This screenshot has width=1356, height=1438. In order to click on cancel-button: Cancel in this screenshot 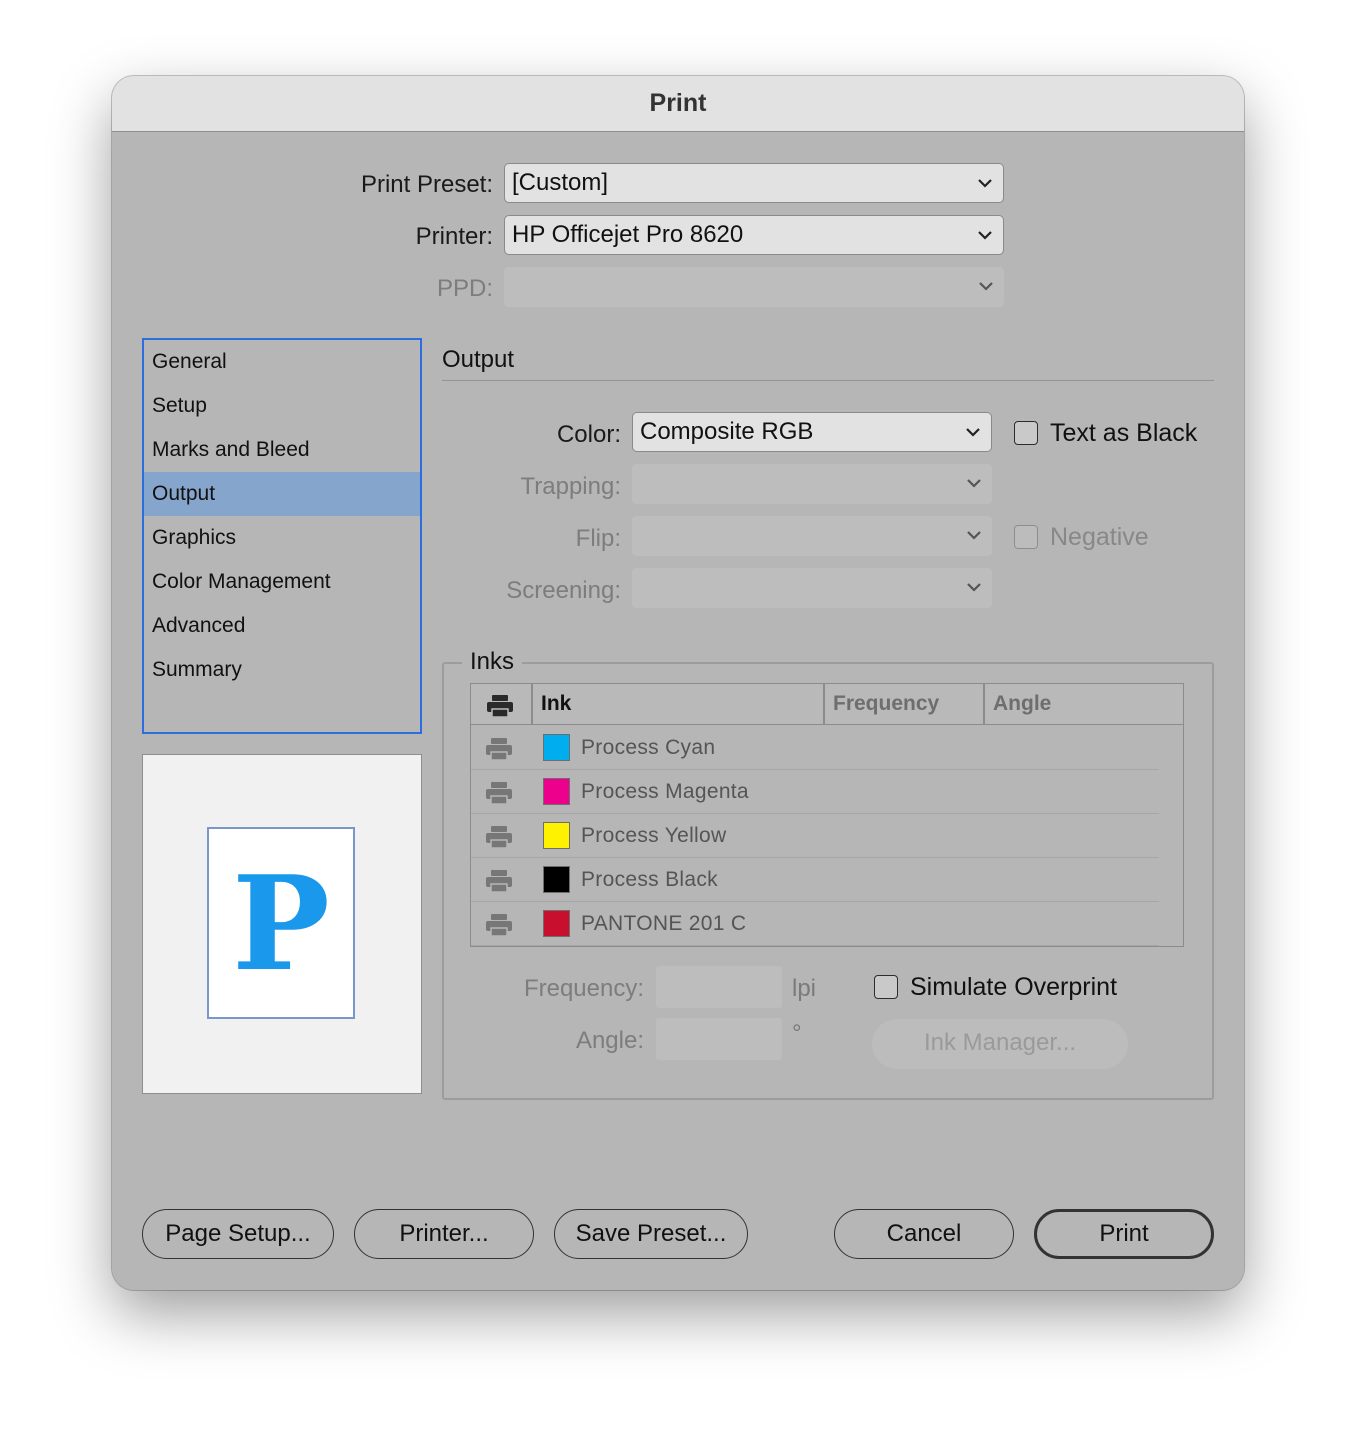, I will do `click(924, 1234)`.